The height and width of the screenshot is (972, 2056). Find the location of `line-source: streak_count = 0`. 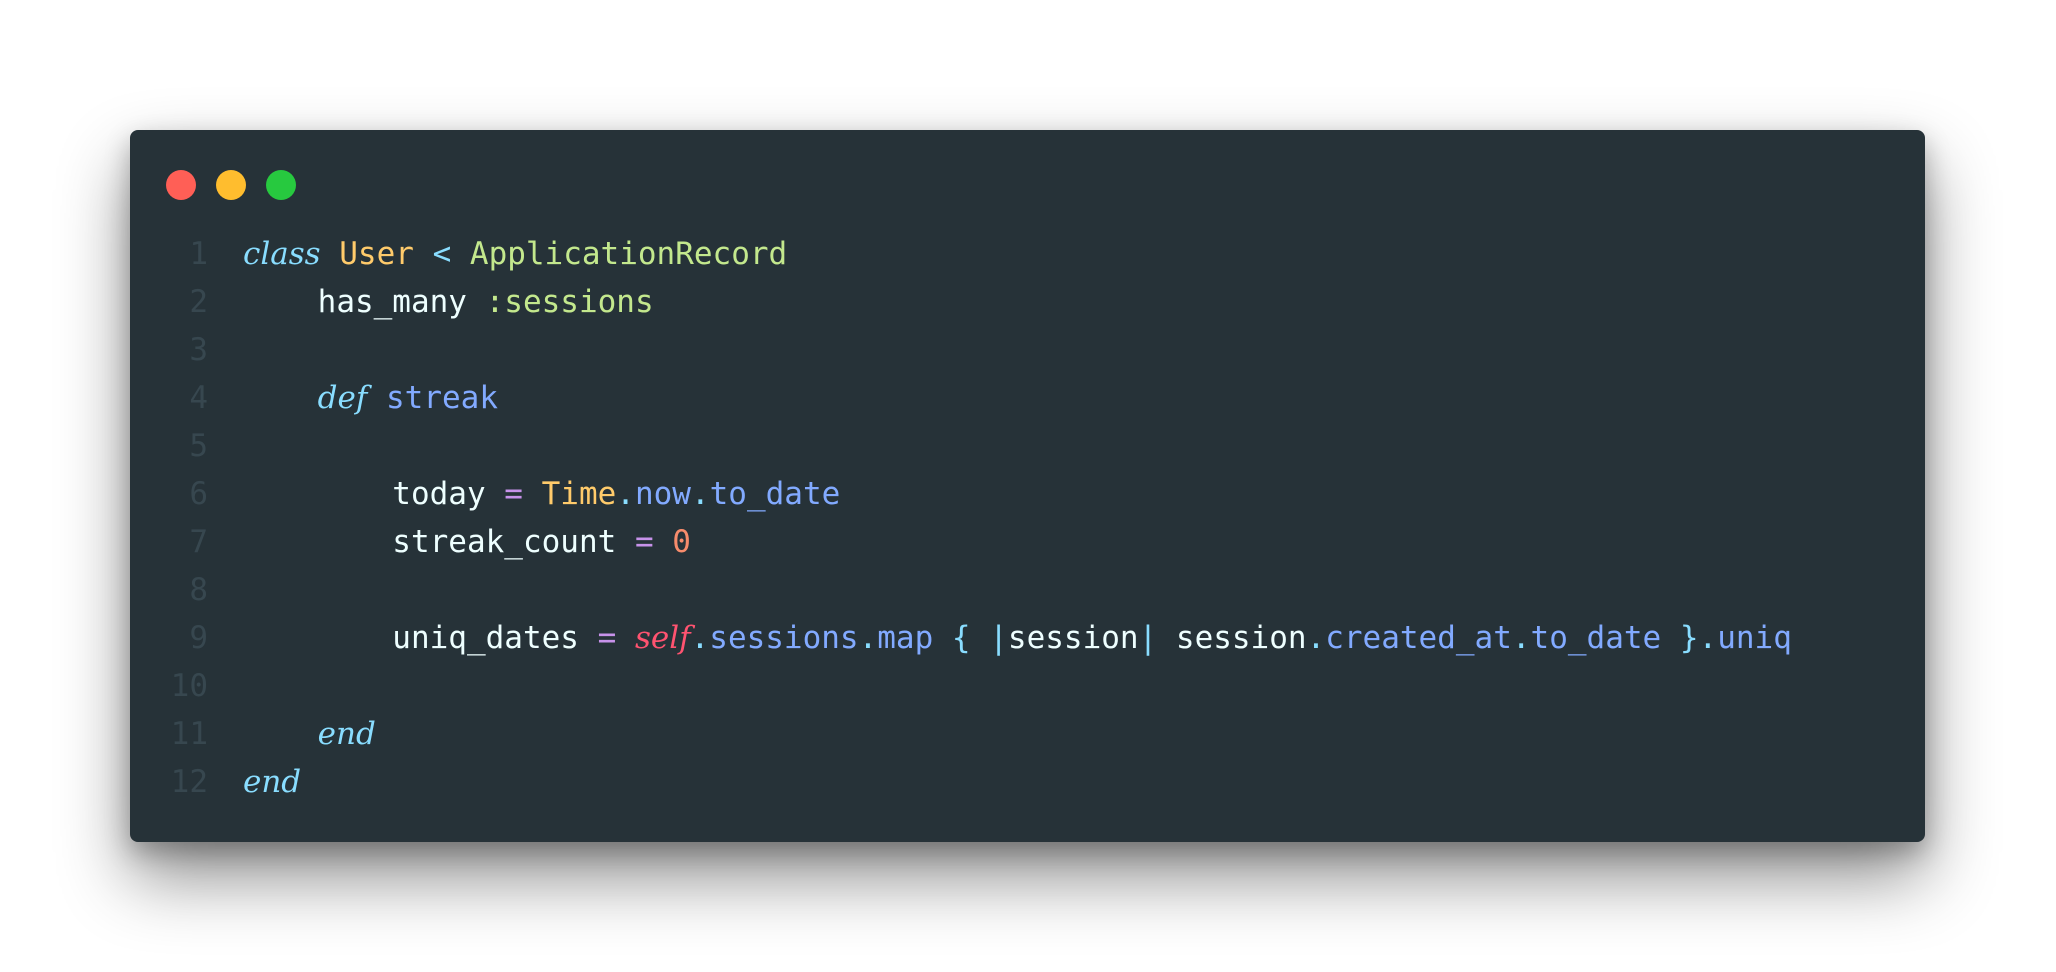

line-source: streak_count = 0 is located at coordinates (467, 542).